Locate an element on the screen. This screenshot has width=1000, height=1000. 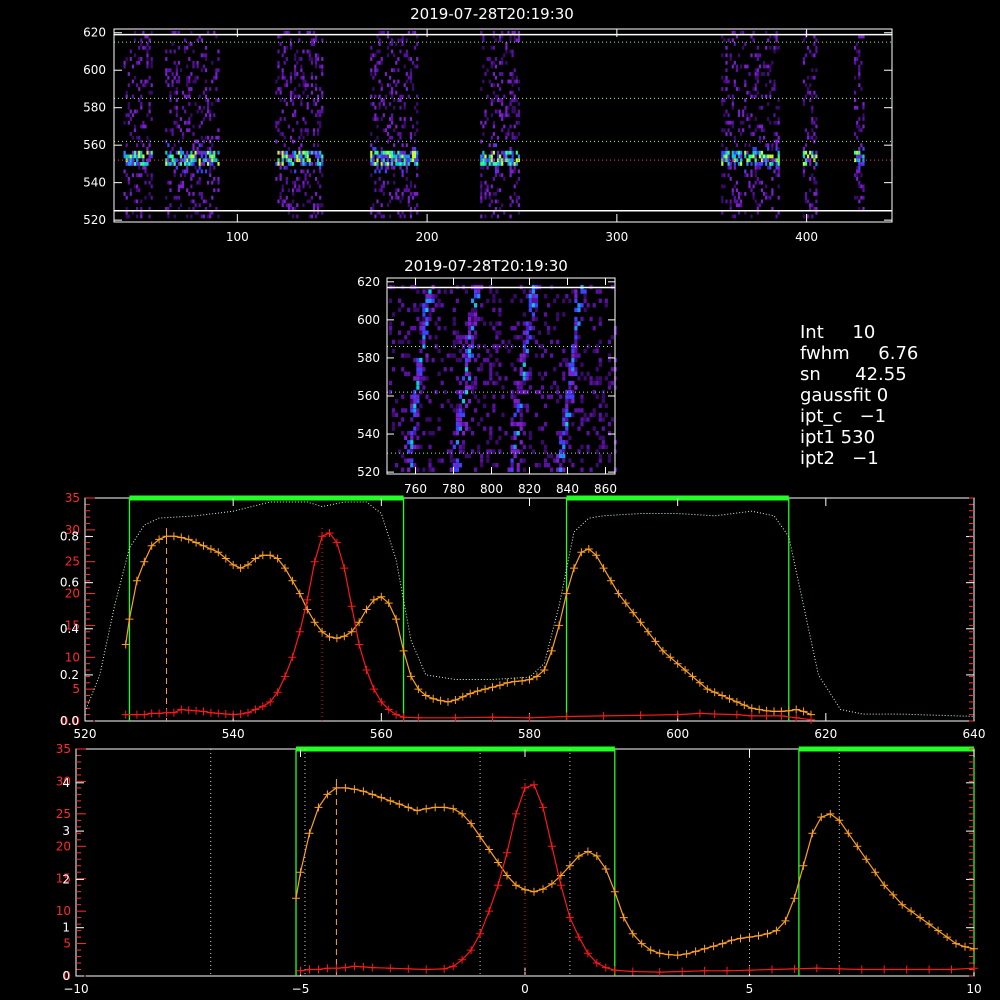
x-tick-label: 0 is located at coordinates (525, 989).